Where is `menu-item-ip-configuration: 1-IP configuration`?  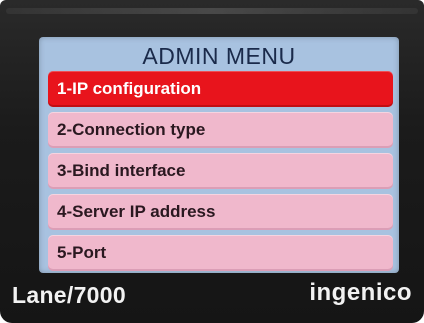 menu-item-ip-configuration: 1-IP configuration is located at coordinates (220, 89).